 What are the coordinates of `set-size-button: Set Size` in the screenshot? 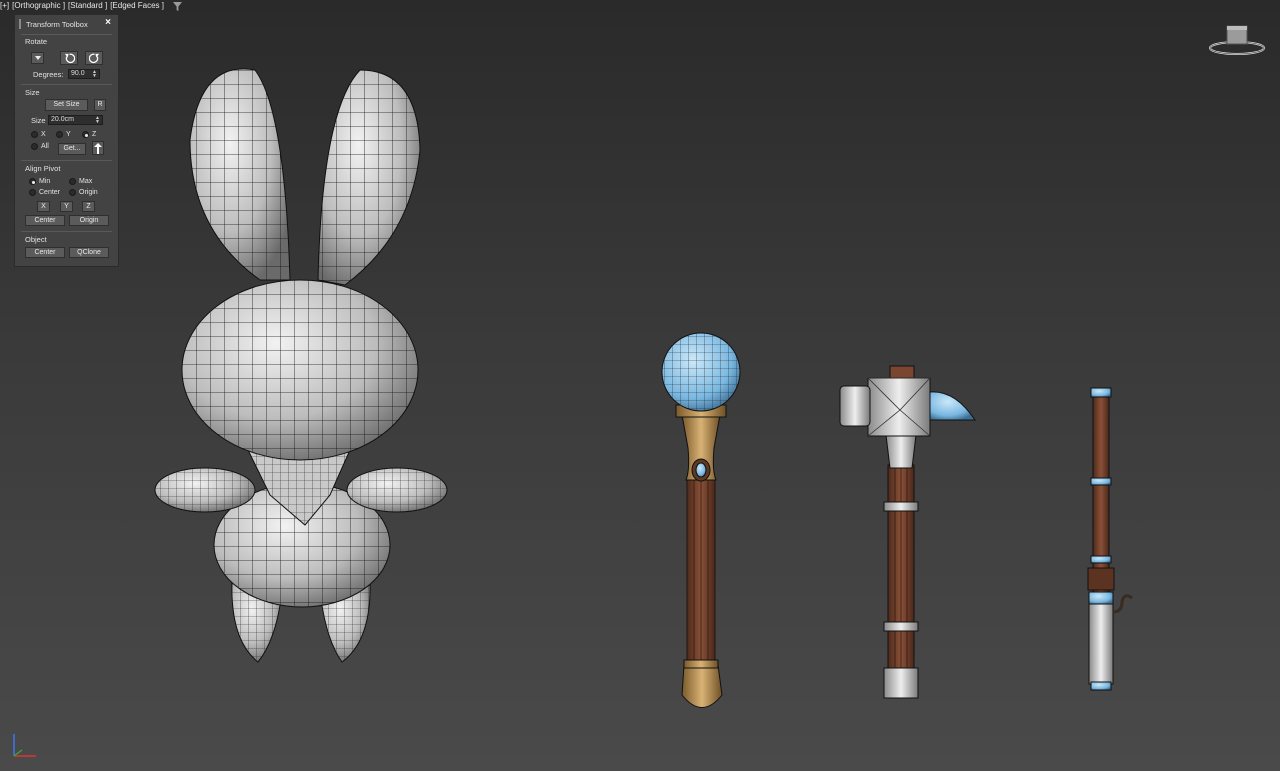 It's located at (66, 105).